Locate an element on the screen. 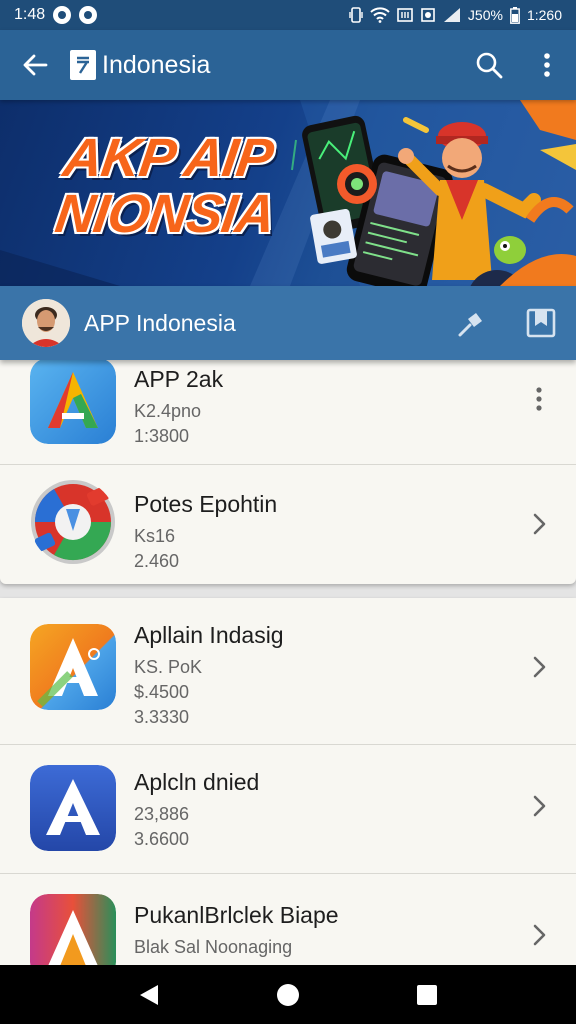 Image resolution: width=576 pixels, height=1024 pixels. list-item: Potes Epohtin Ks16 2.460 is located at coordinates (288, 524).